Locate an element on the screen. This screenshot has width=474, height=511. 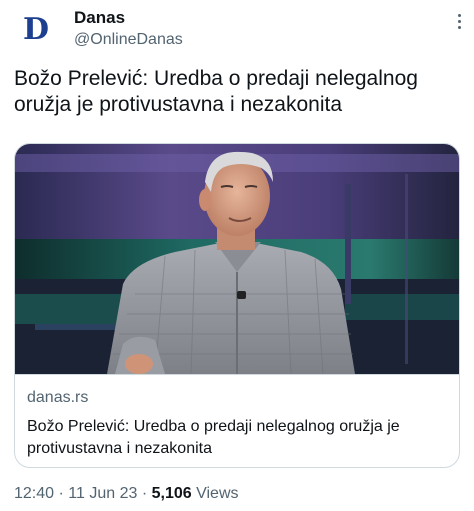
views-count: 5,106 is located at coordinates (171, 493).